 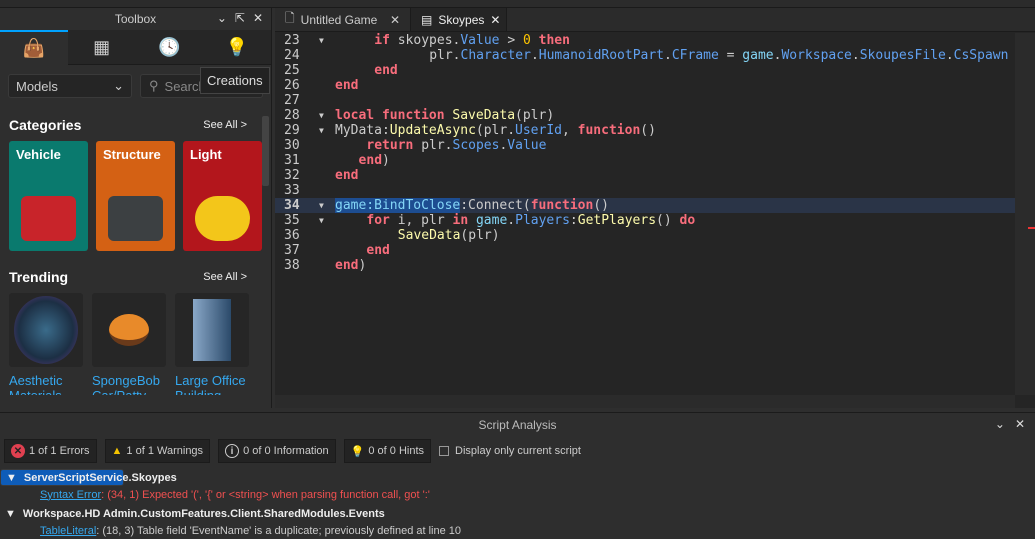 What do you see at coordinates (129, 384) in the screenshot?
I see `item-label: SpongeBob Car/Patty` at bounding box center [129, 384].